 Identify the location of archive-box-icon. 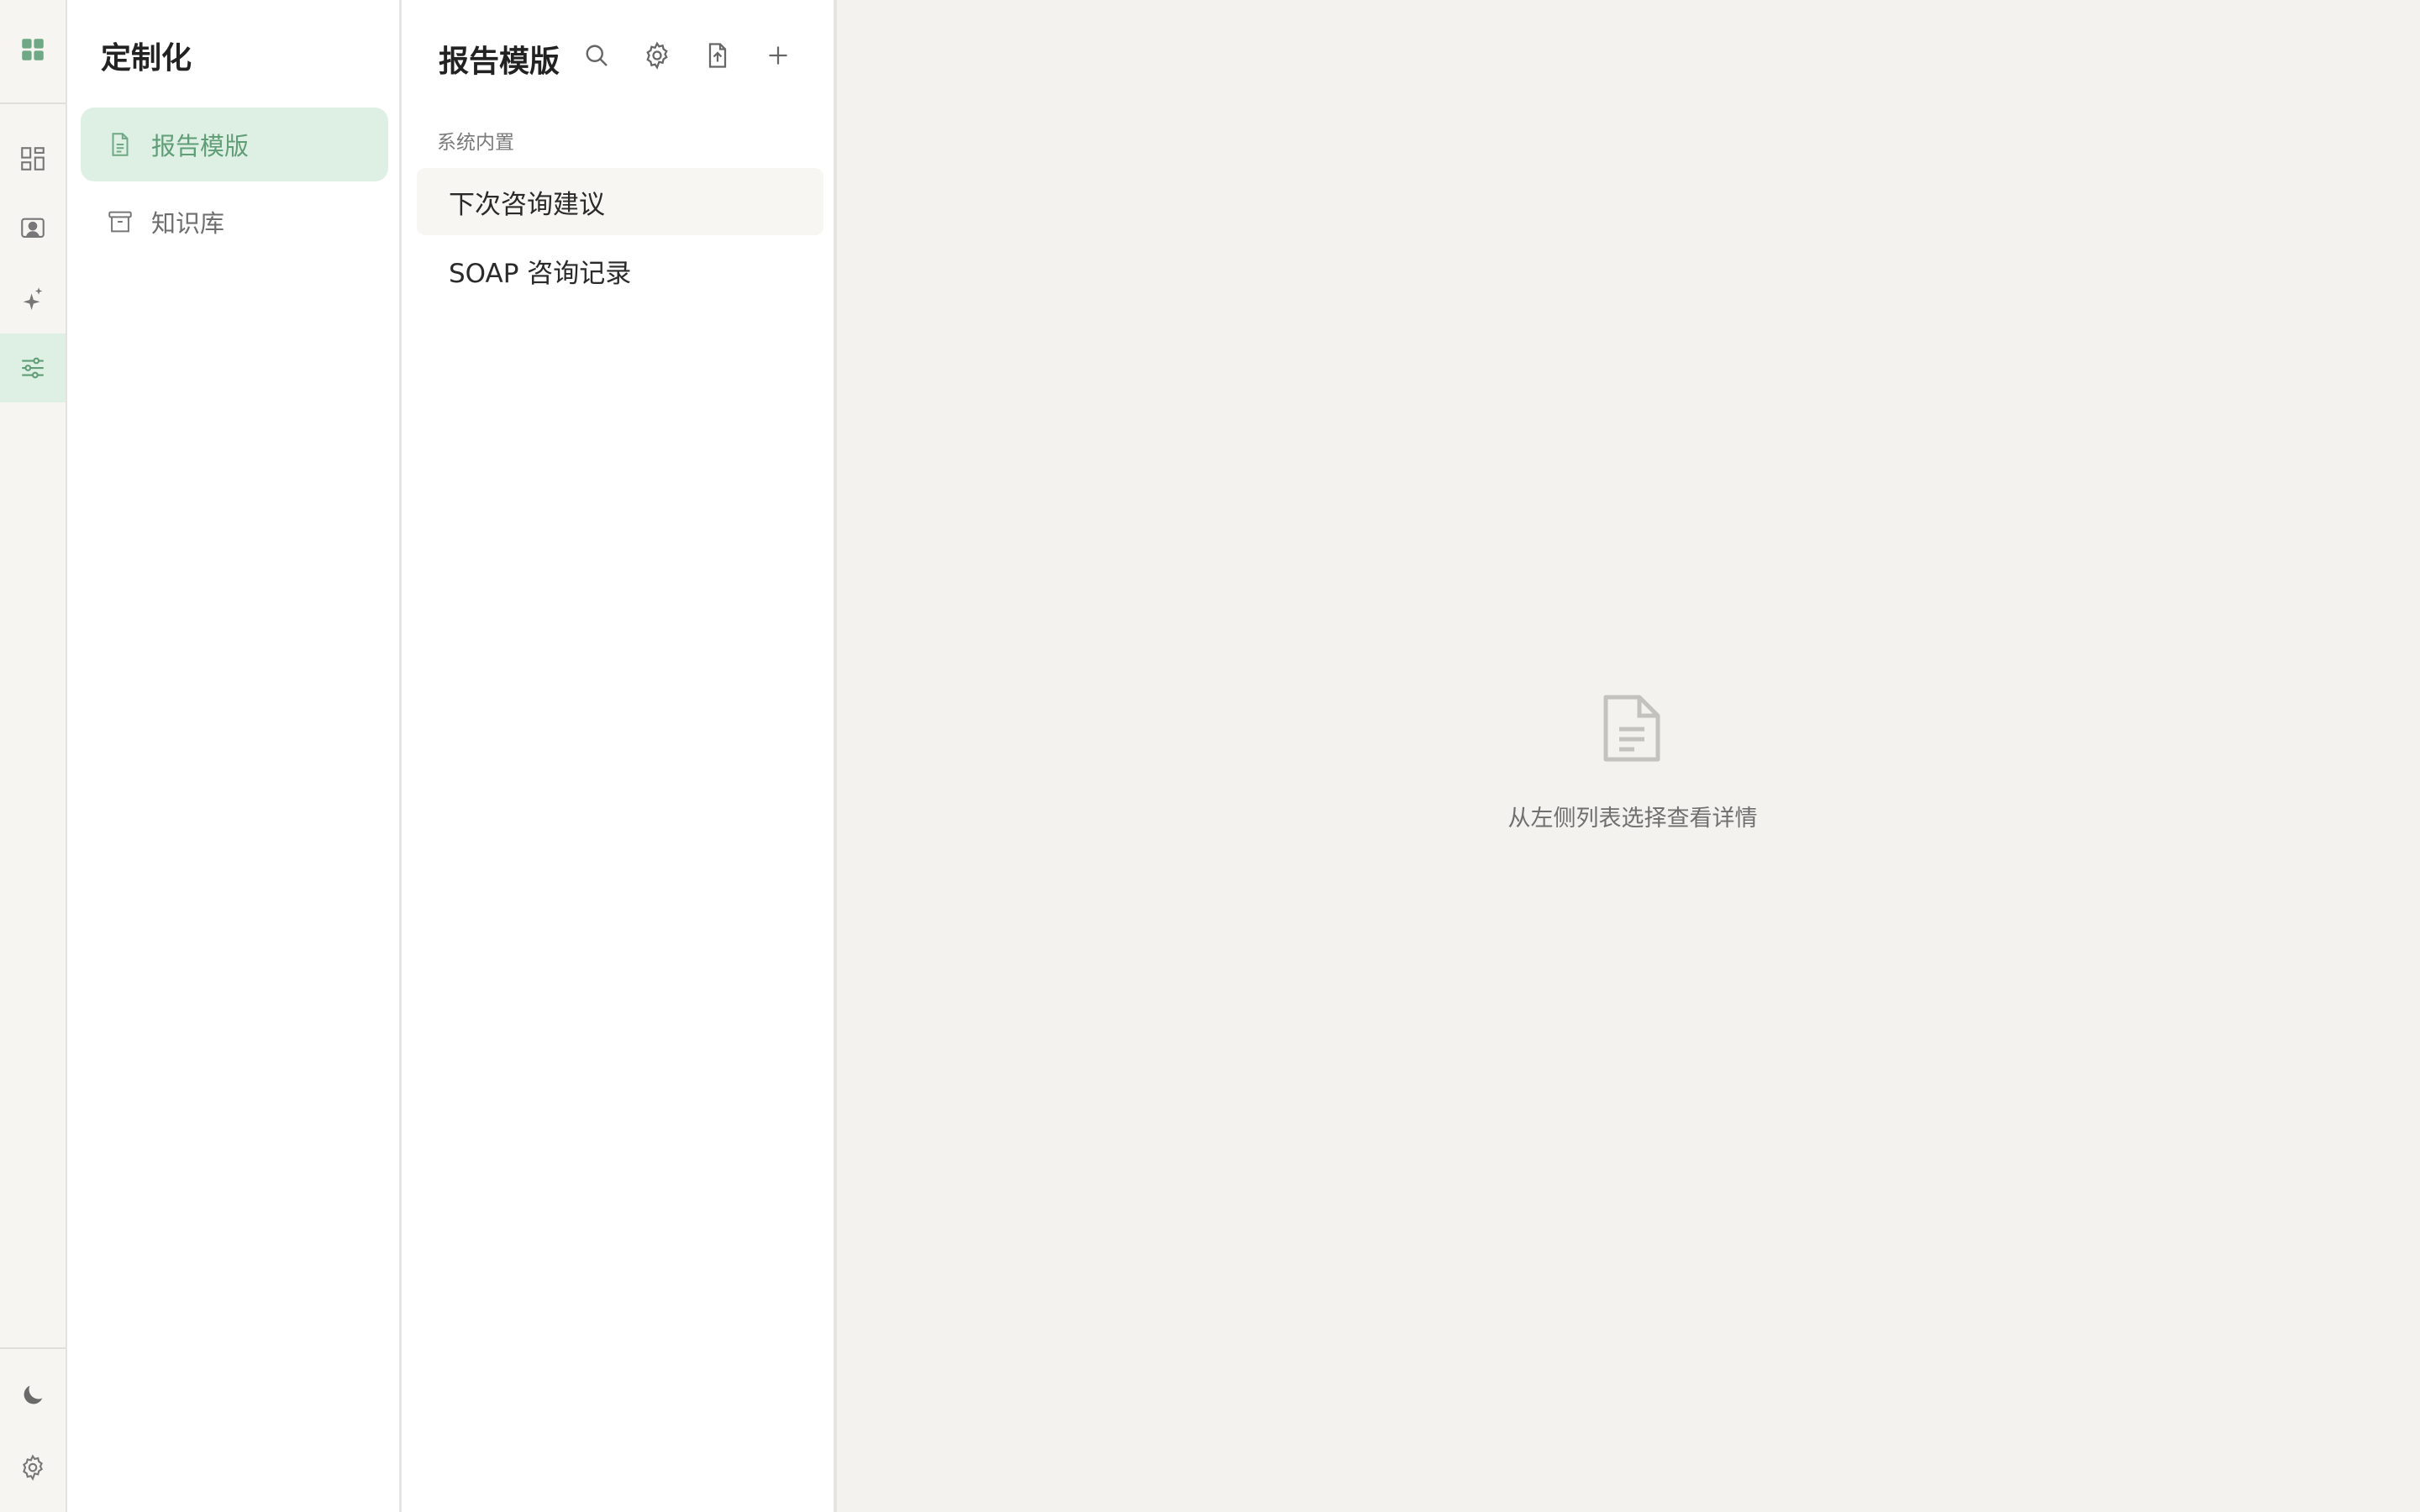
(120, 222).